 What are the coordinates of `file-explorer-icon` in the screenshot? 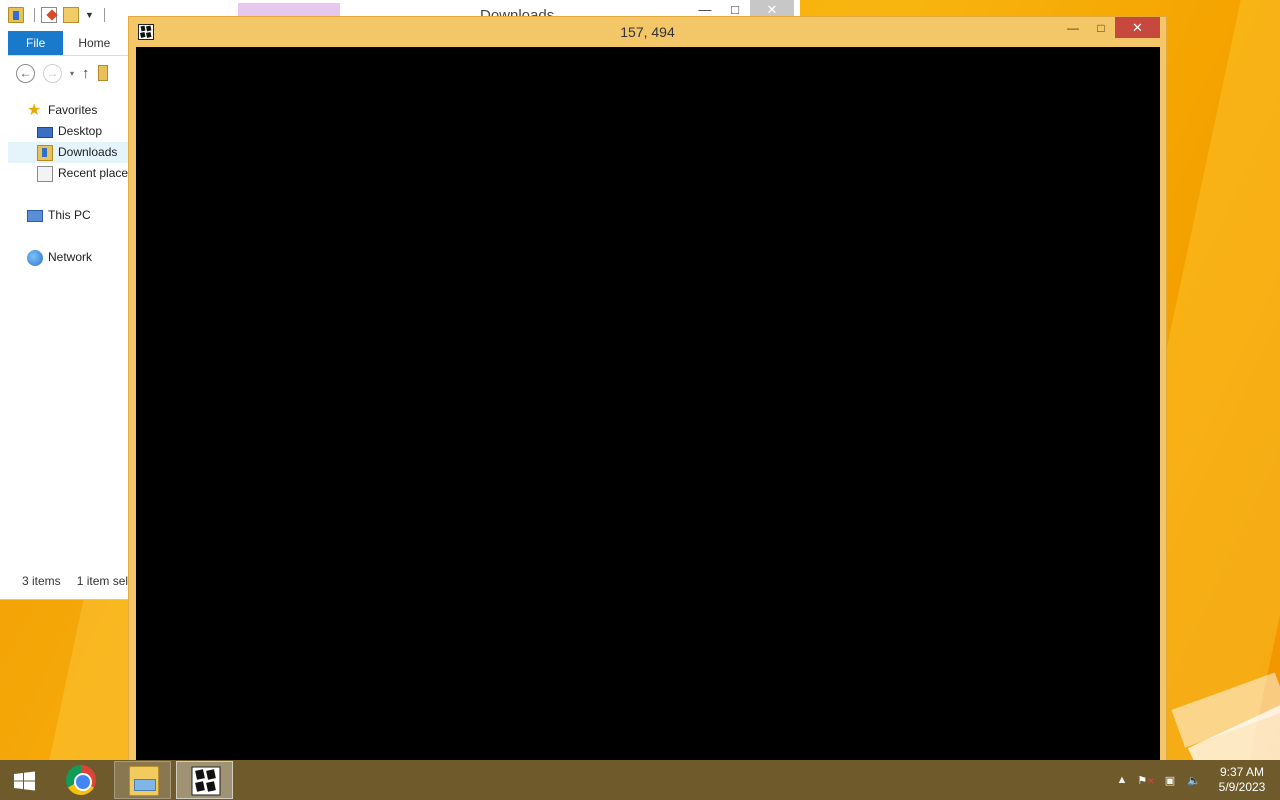 It's located at (144, 781).